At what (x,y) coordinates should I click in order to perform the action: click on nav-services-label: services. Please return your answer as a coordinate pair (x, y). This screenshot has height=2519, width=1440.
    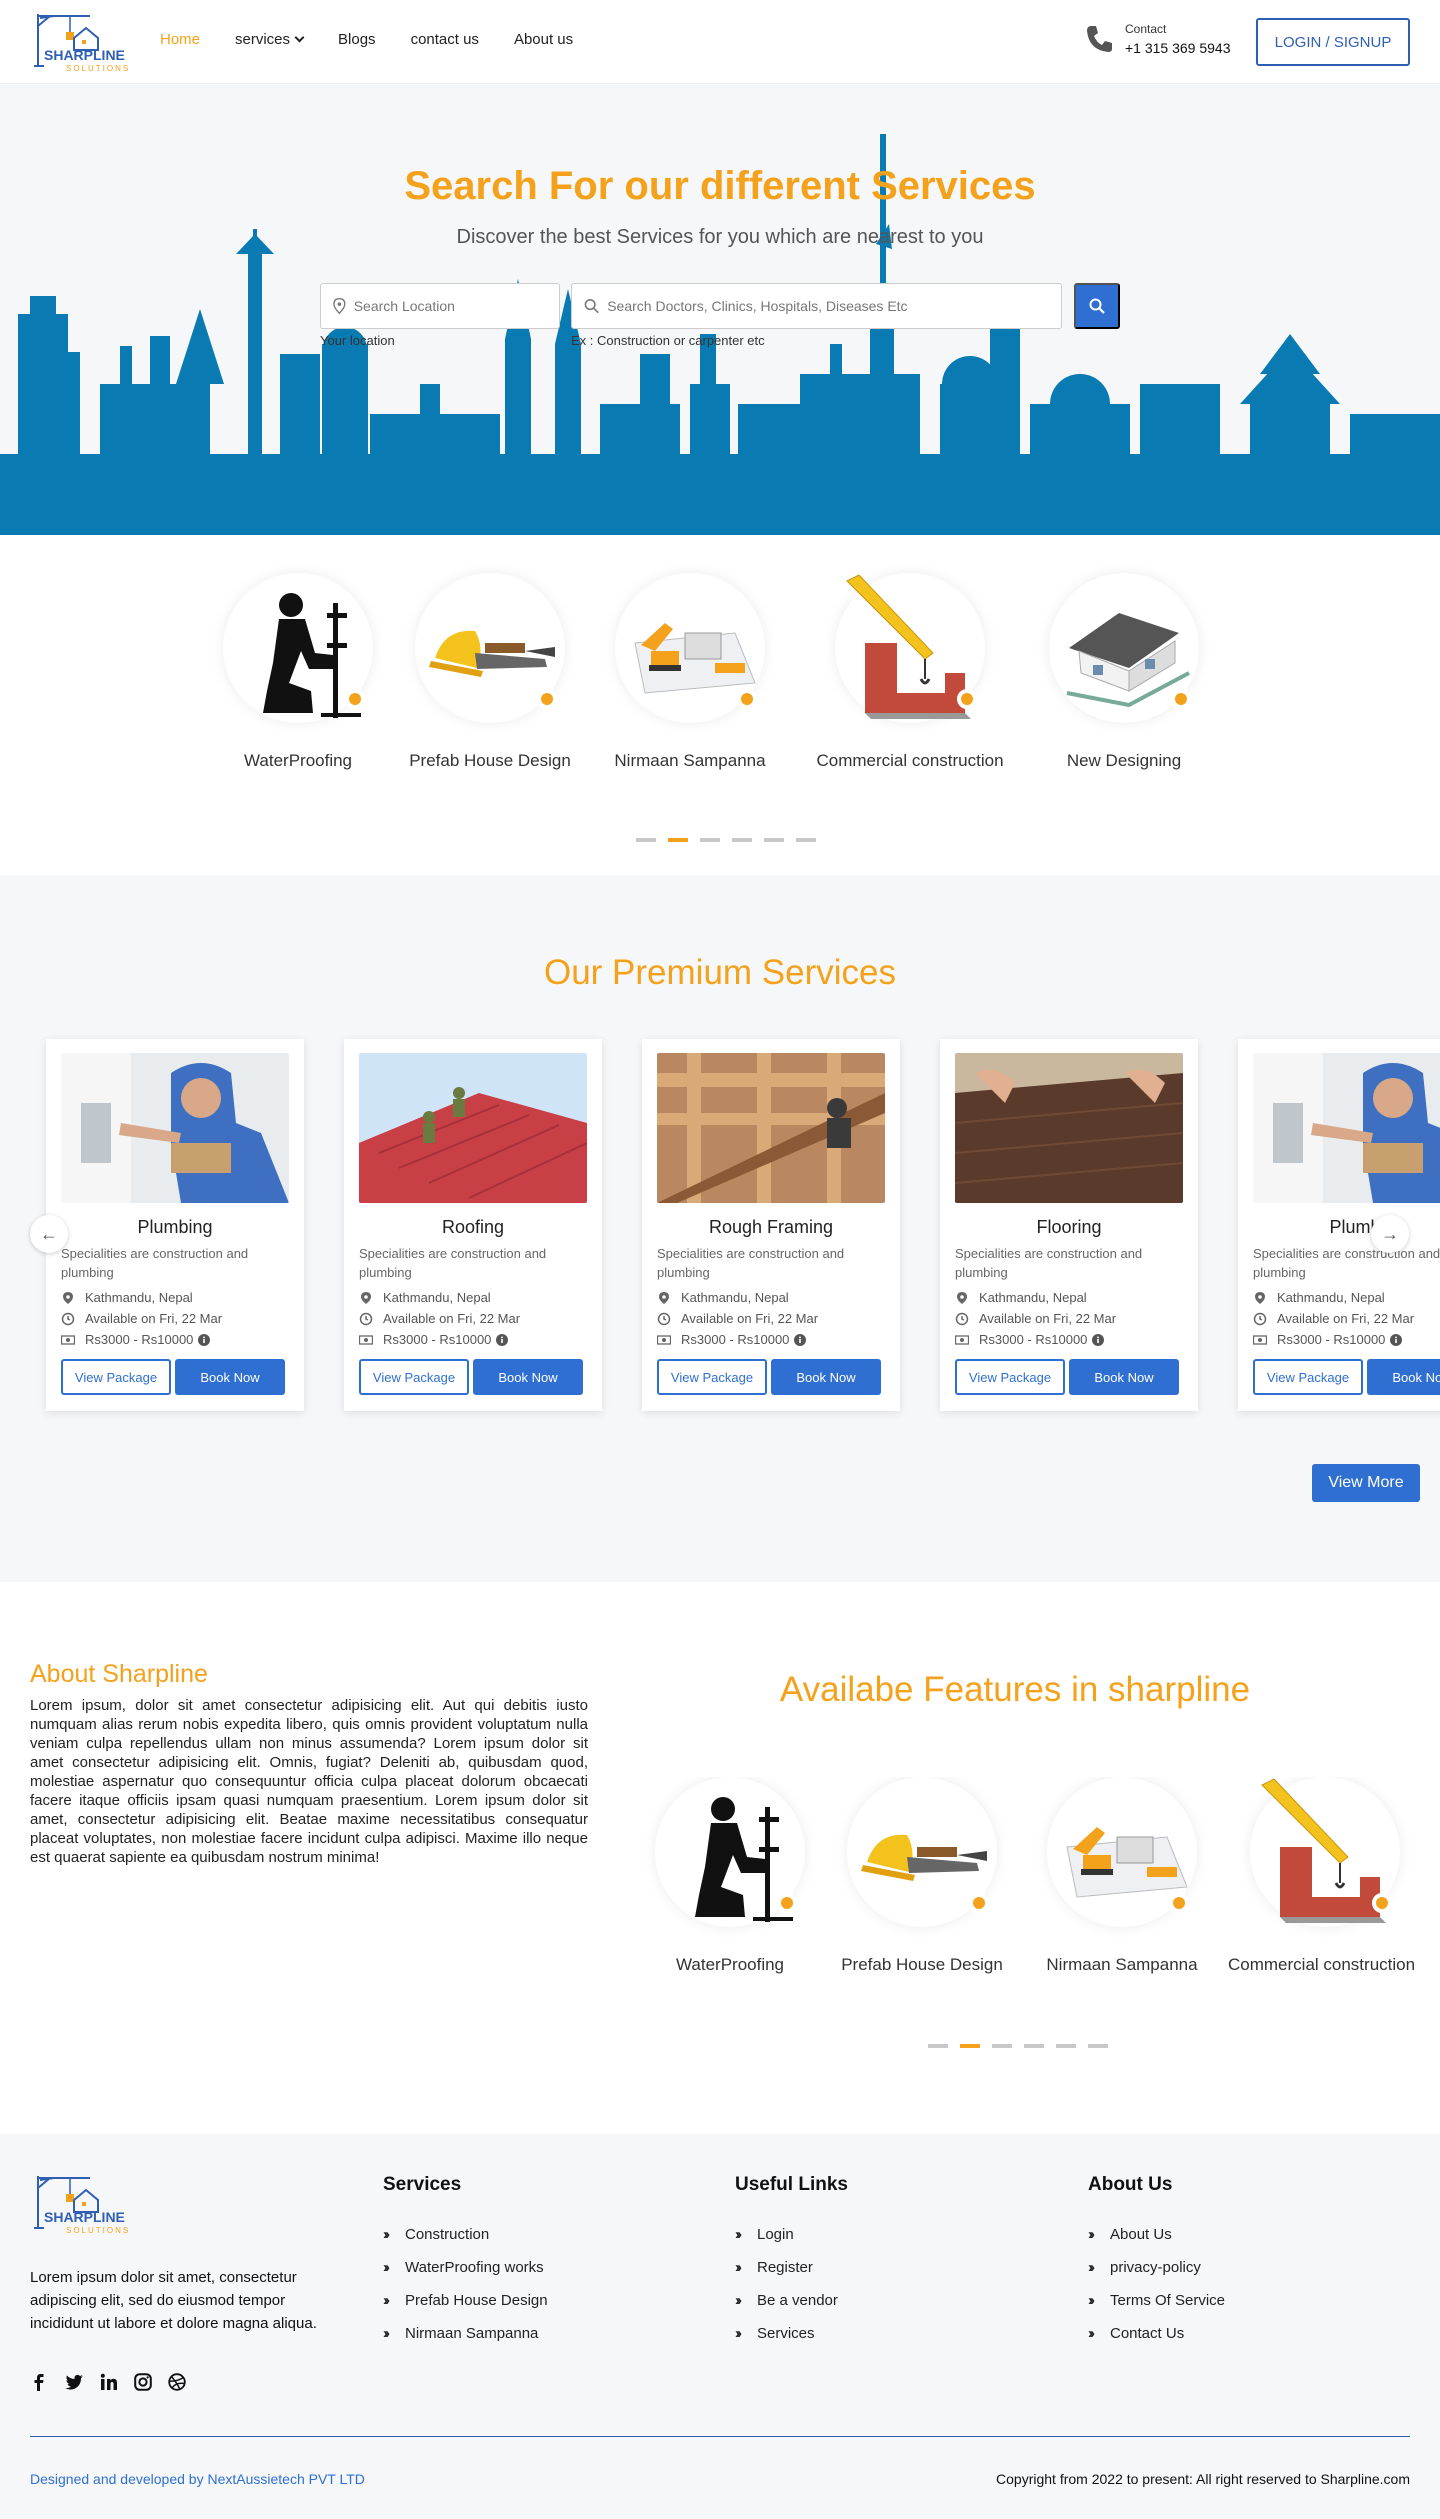
    Looking at the image, I should click on (263, 39).